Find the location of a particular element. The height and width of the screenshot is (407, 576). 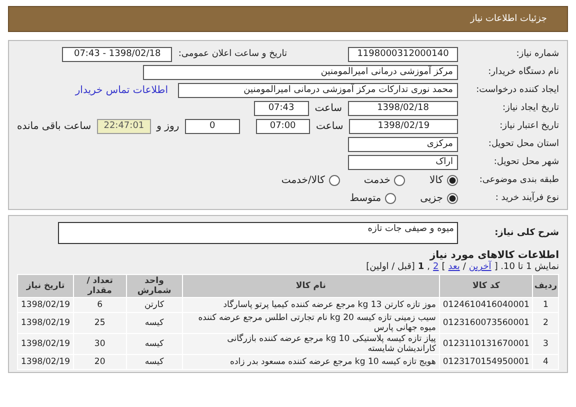

table-cell: هویج تازه کیسه 10 kg مرجع عرضه کننده مسعود بدر زاده is located at coordinates (310, 362).